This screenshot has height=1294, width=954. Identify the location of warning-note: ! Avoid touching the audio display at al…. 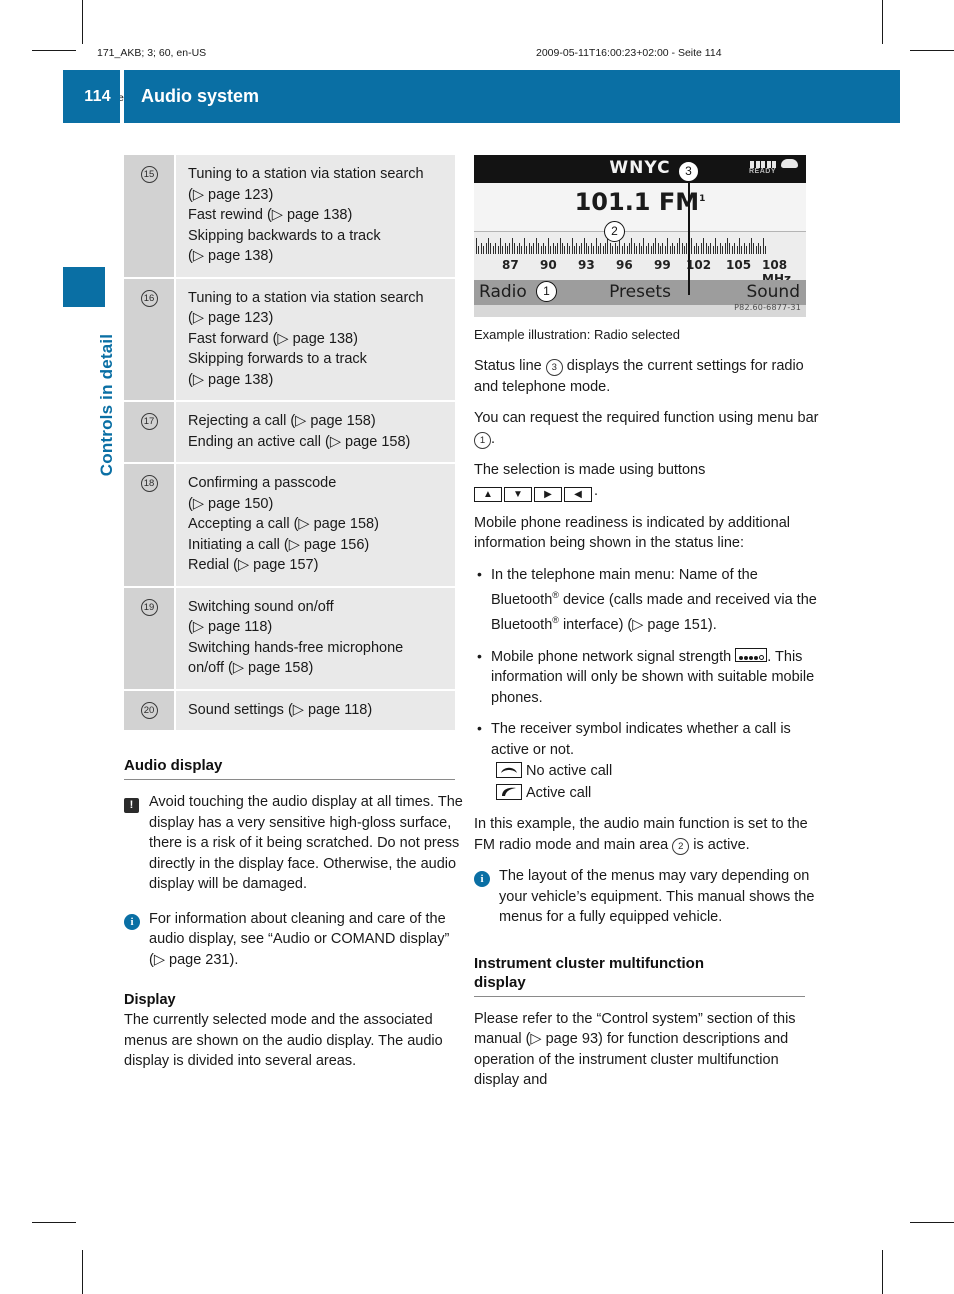
(296, 843).